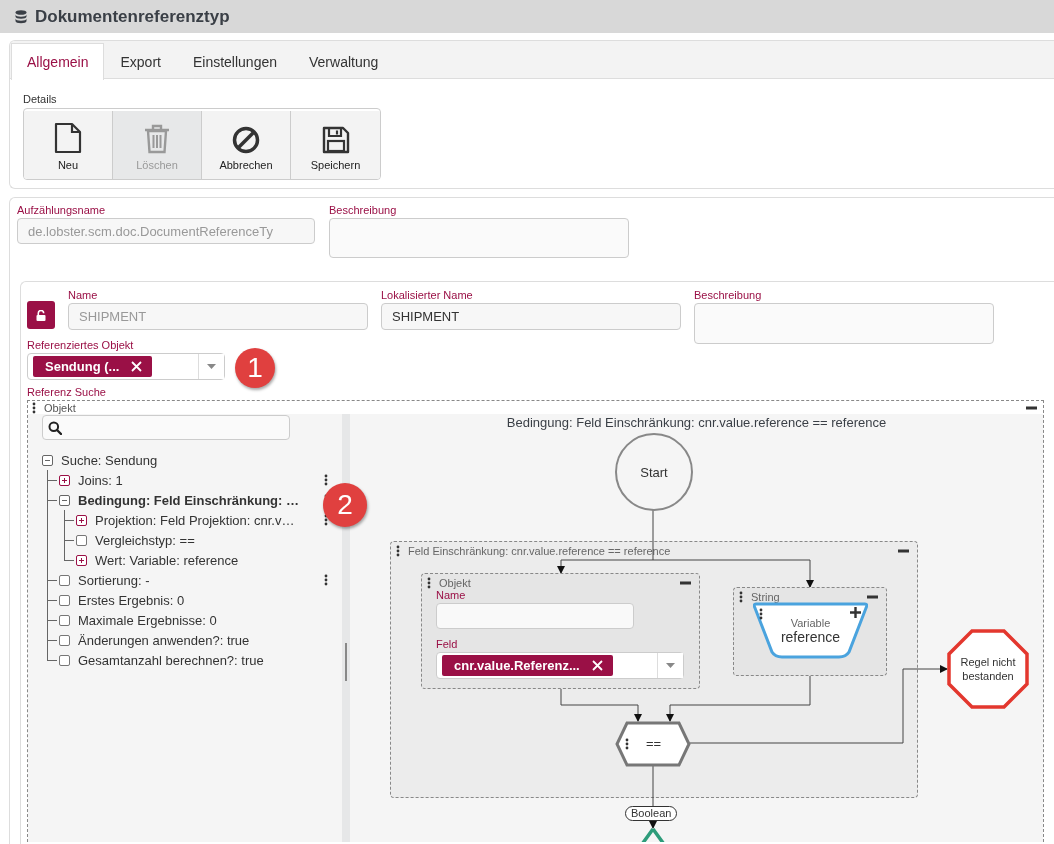 The width and height of the screenshot is (1054, 844). Describe the element at coordinates (810, 623) in the screenshot. I see `node-label: Variable` at that location.